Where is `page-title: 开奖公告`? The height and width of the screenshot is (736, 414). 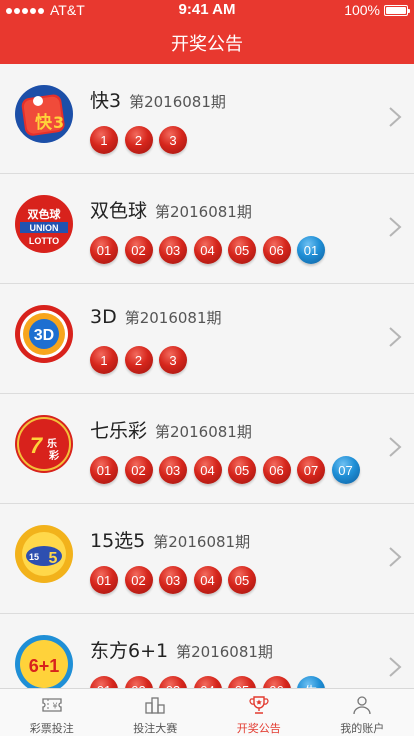
page-title: 开奖公告 is located at coordinates (207, 44).